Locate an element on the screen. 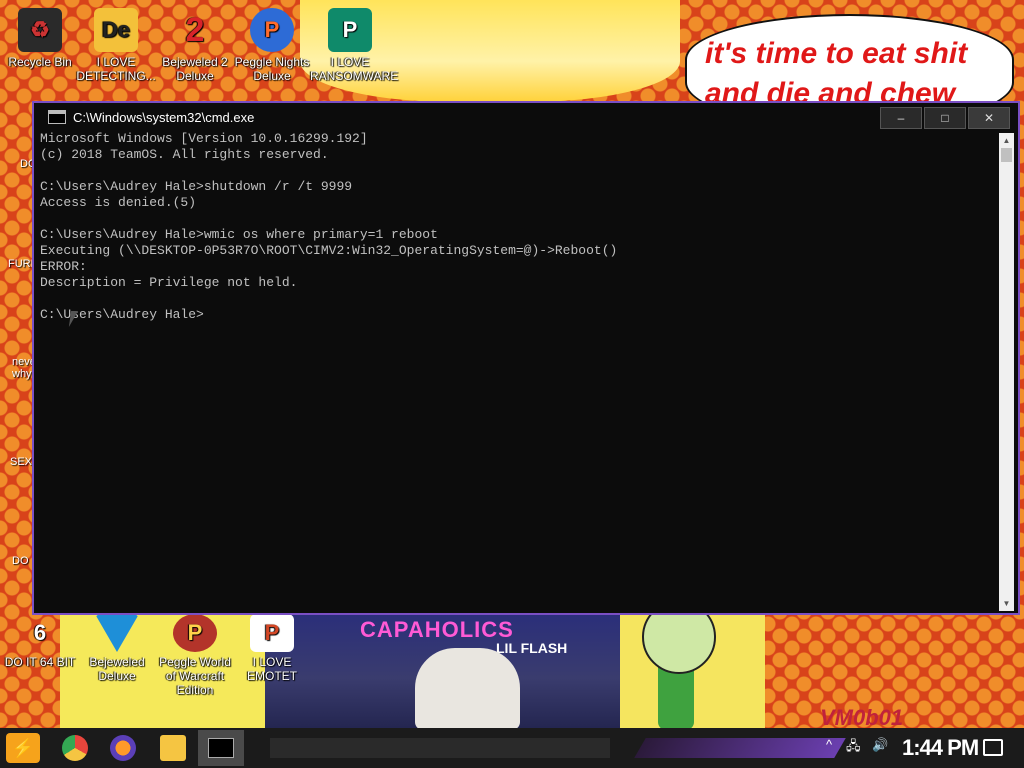 The image size is (1024, 768). bejeweled-2-icon: 2 is located at coordinates (195, 30).